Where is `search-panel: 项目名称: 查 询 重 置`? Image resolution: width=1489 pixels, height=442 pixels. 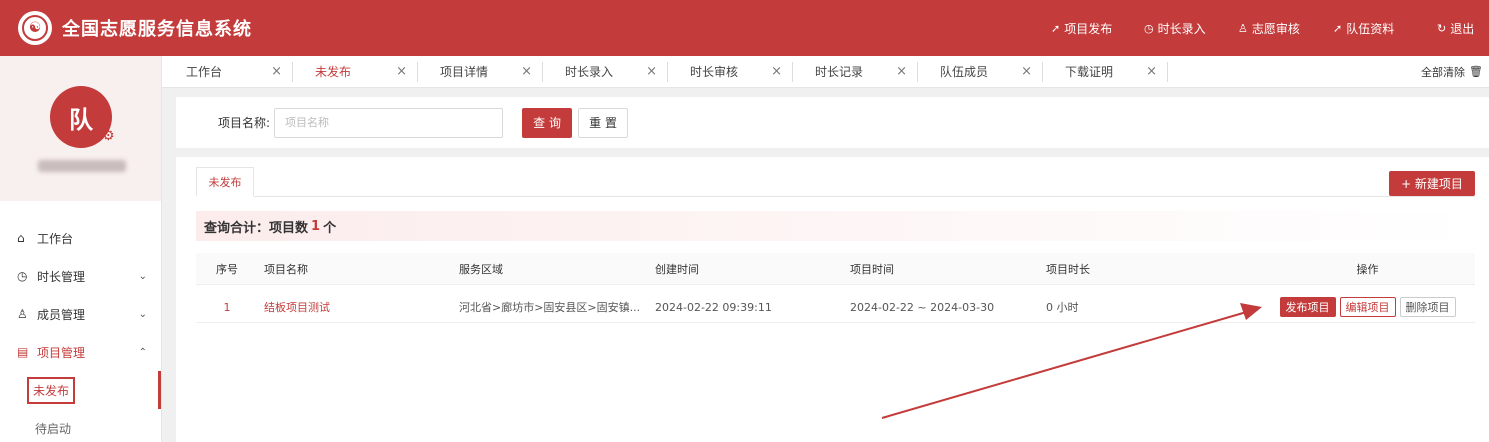
search-panel: 项目名称: 查 询 重 置 is located at coordinates (832, 122).